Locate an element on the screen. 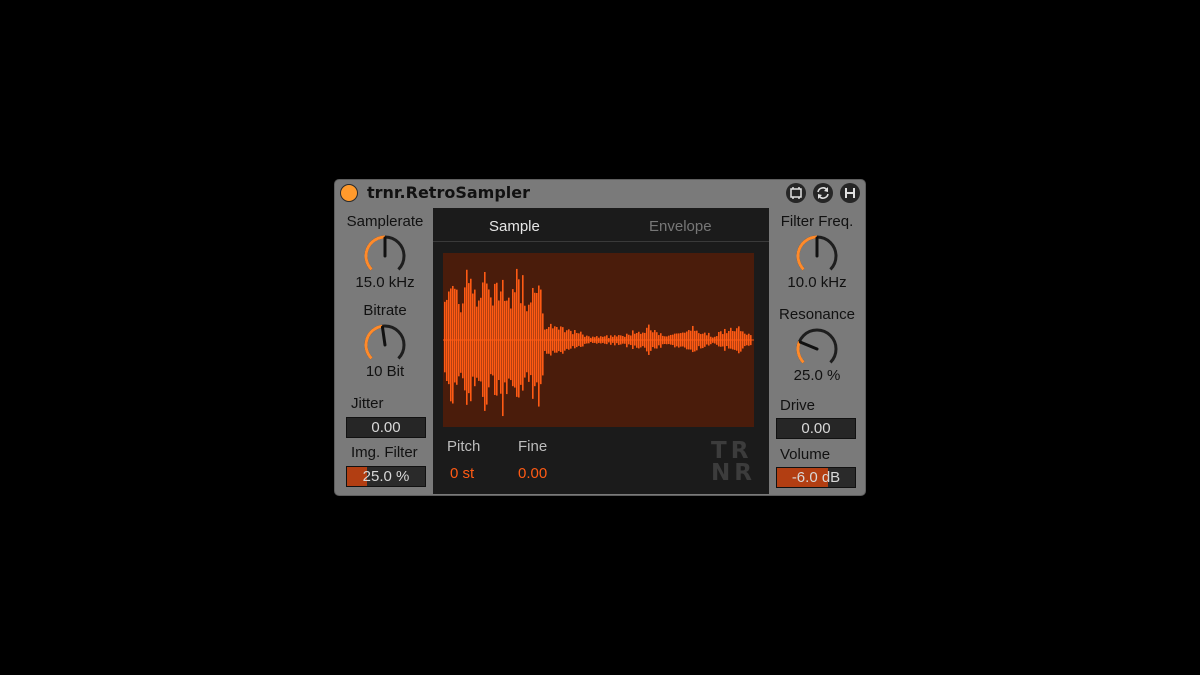 This screenshot has width=1200, height=675. bitrate-knob is located at coordinates (385, 345).